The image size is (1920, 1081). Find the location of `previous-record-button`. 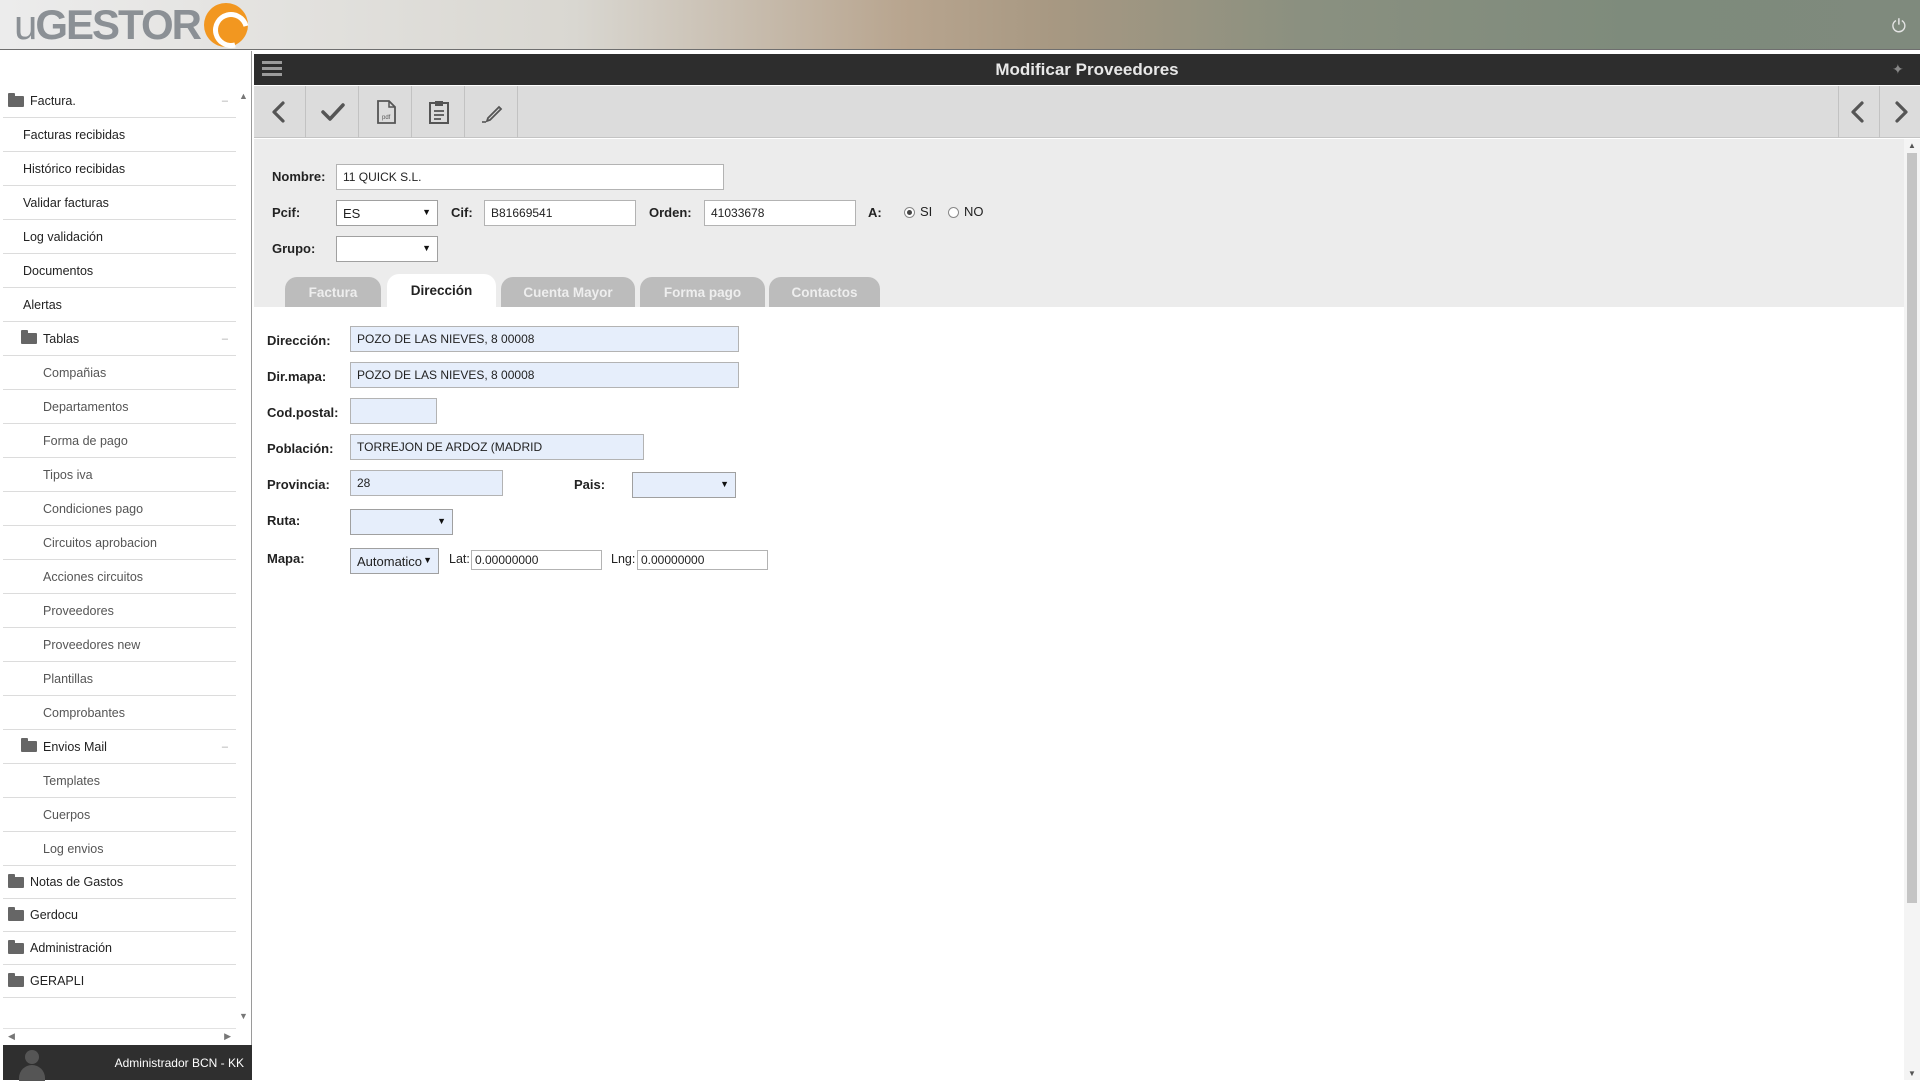

previous-record-button is located at coordinates (1858, 112).